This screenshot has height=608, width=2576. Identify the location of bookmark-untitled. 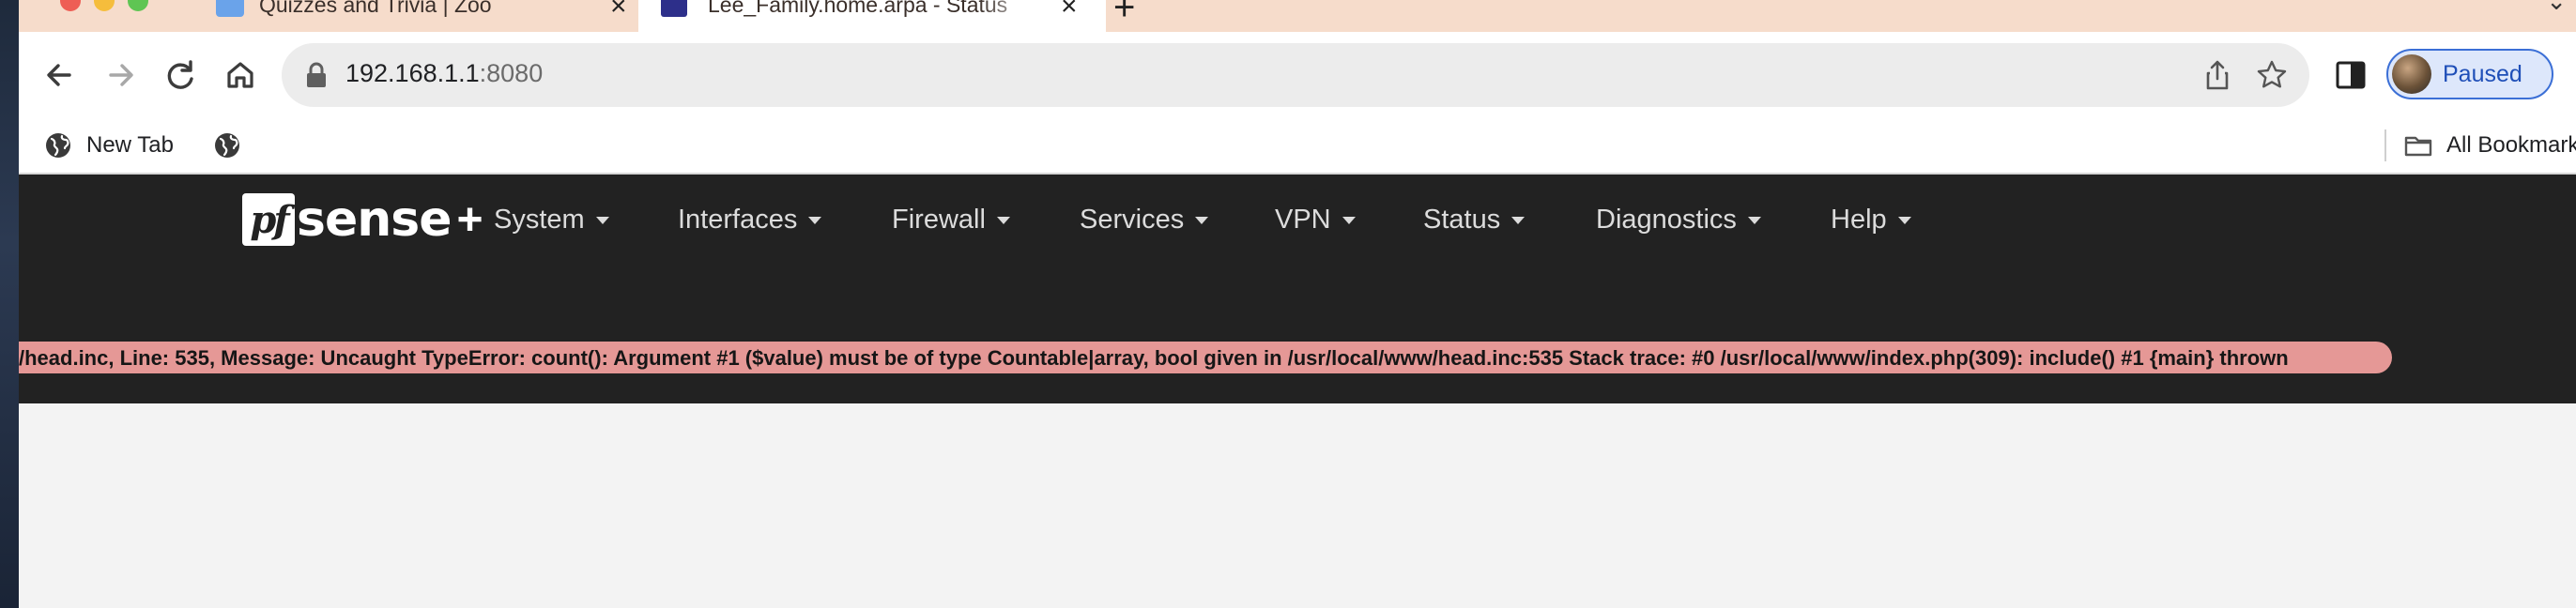
(227, 145).